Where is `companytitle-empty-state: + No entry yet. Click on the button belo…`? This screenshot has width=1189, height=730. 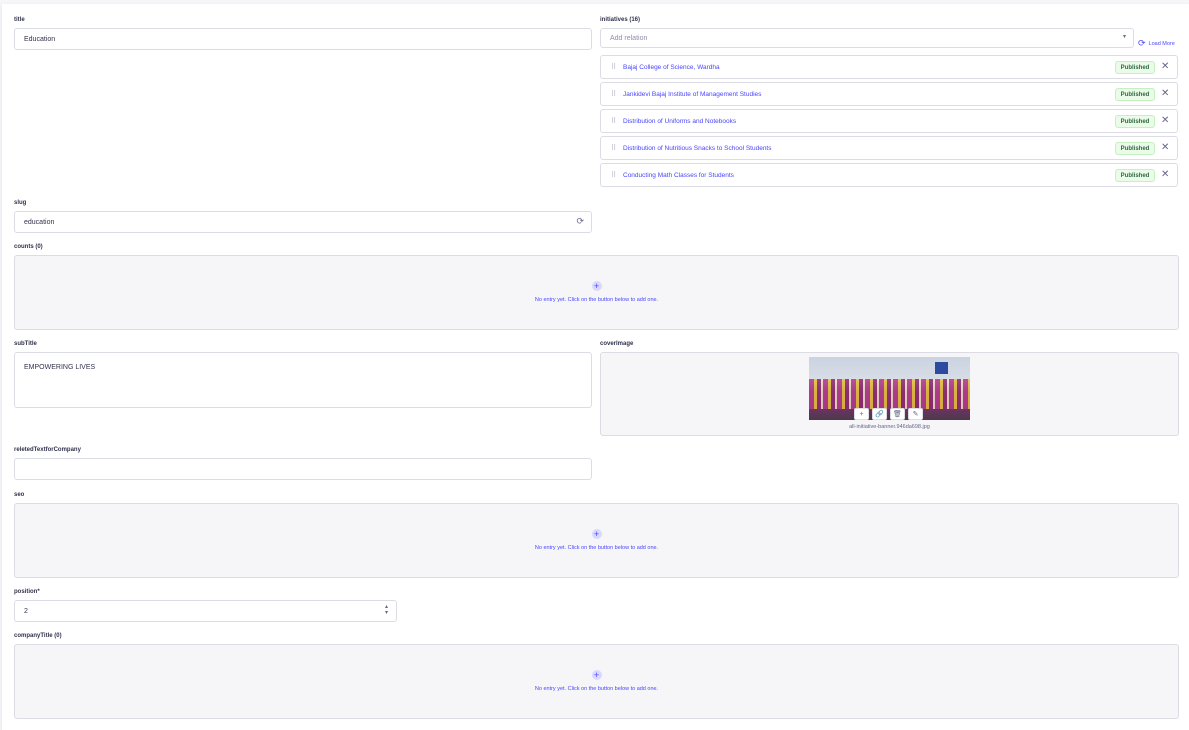 companytitle-empty-state: + No entry yet. Click on the button belo… is located at coordinates (596, 681).